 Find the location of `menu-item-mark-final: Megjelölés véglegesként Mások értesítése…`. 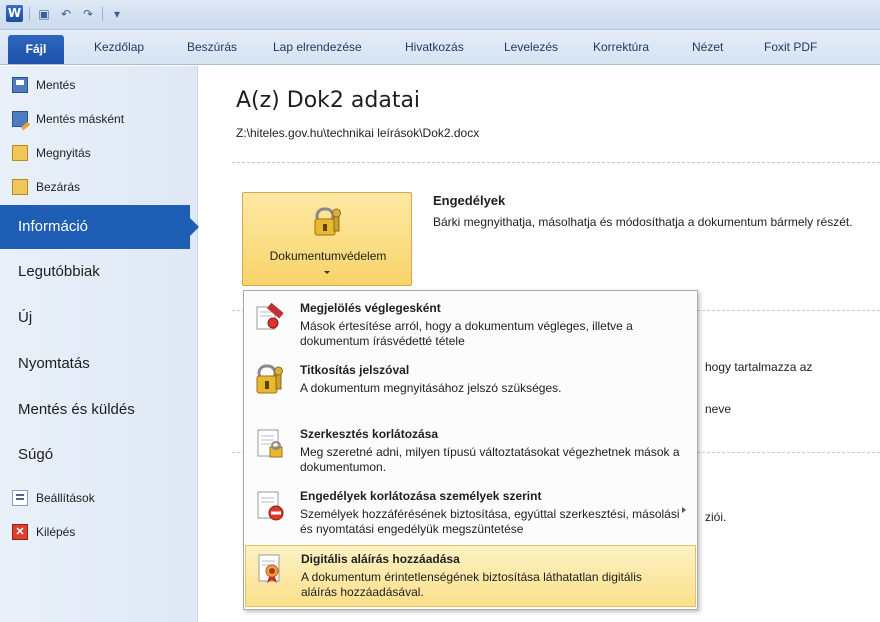

menu-item-mark-final: Megjelölés véglegesként Mások értesítése… is located at coordinates (470, 325).